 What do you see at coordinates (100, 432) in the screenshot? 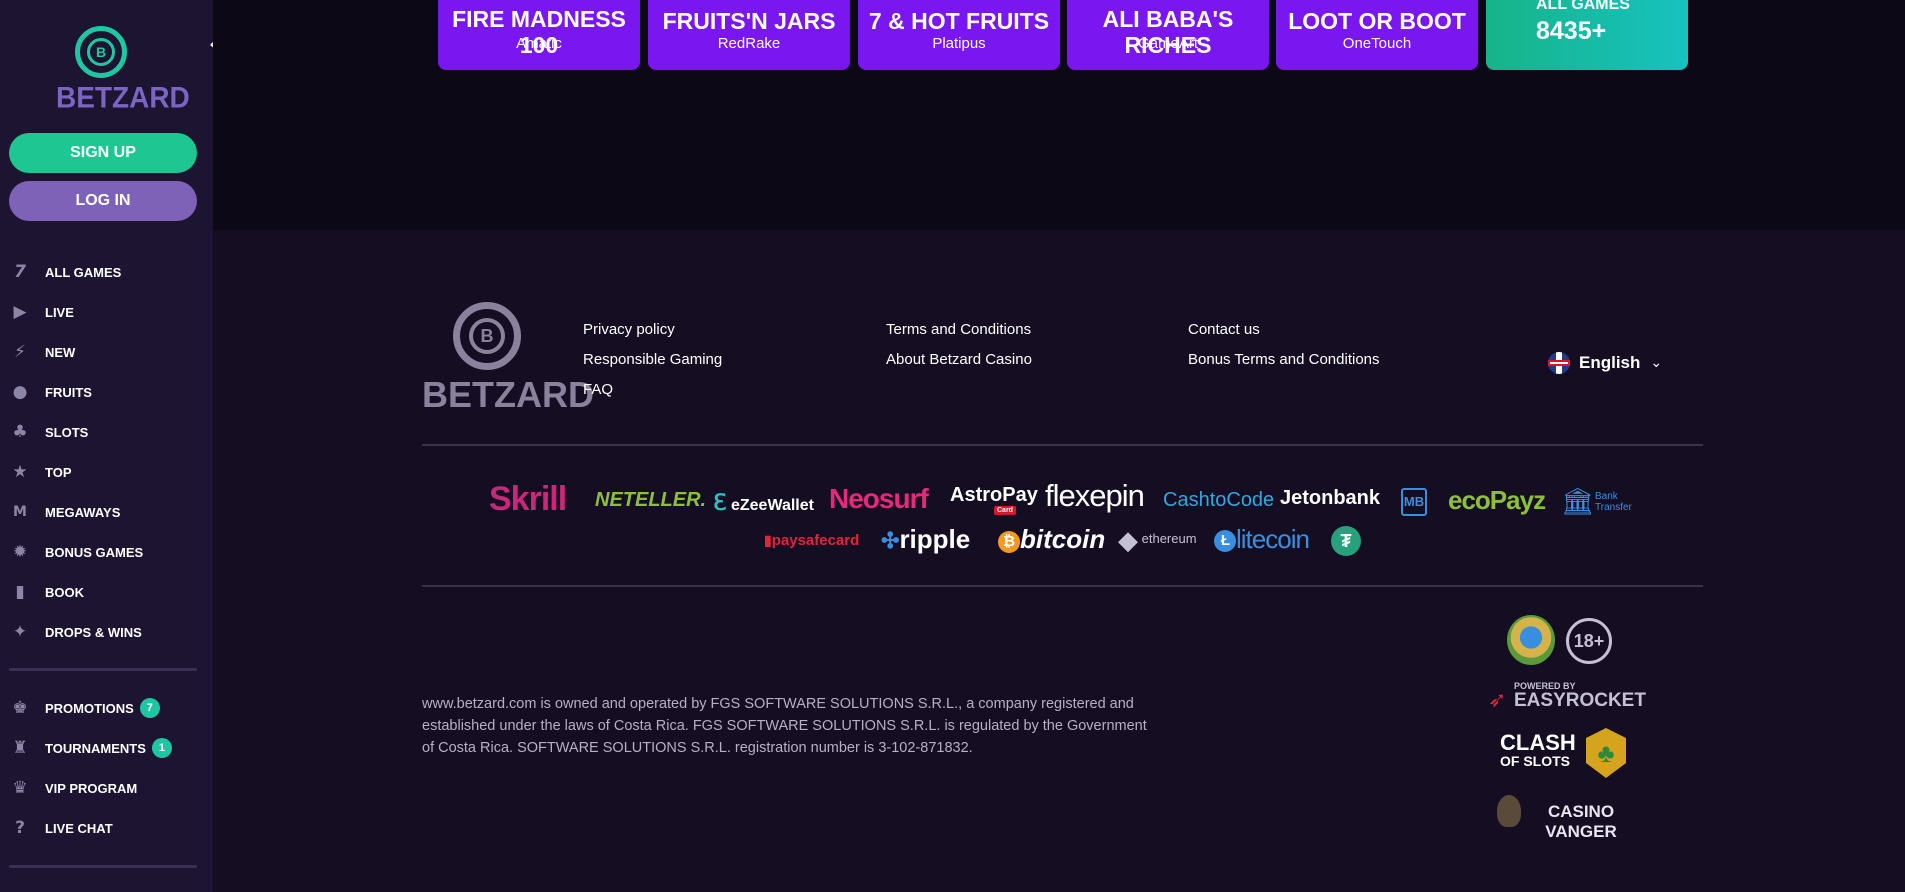
I see `nav-item-slots: ♣ SLOTS` at bounding box center [100, 432].